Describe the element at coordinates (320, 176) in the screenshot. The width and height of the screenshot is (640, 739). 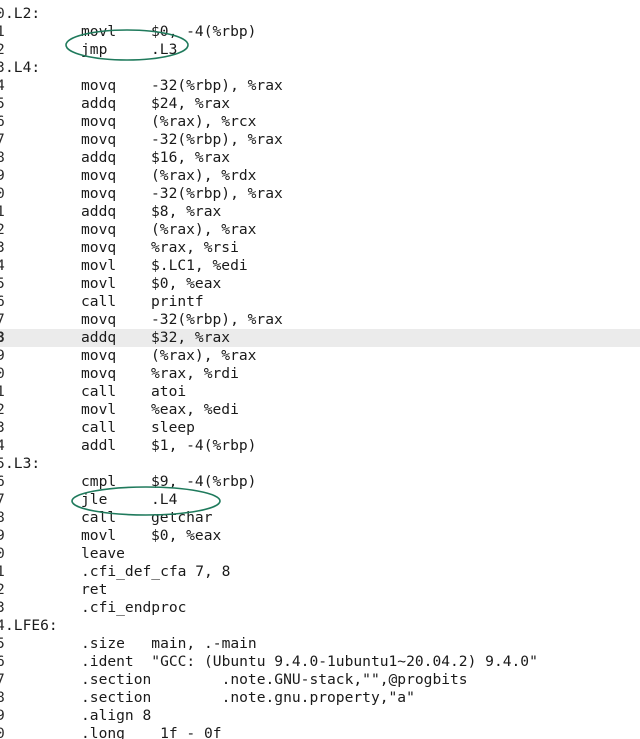
I see `code-line: 9 movq (%rax), %rdx` at that location.